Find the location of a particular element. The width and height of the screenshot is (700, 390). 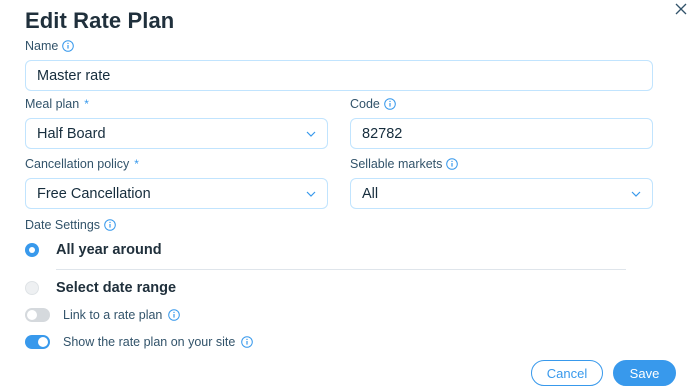

radio-label: Select date range is located at coordinates (116, 288).